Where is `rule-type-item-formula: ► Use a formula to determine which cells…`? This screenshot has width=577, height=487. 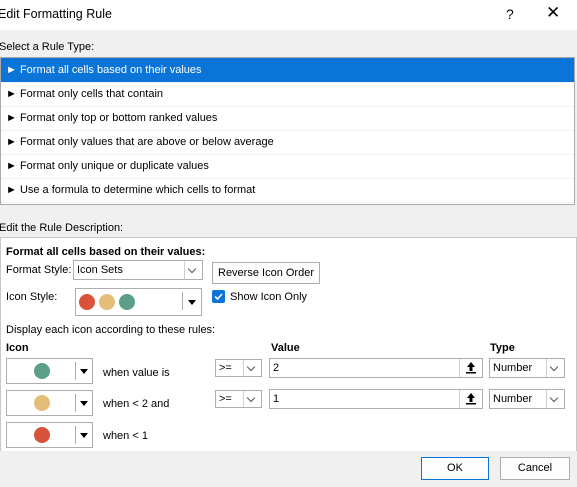
rule-type-item-formula: ► Use a formula to determine which cells… is located at coordinates (287, 190).